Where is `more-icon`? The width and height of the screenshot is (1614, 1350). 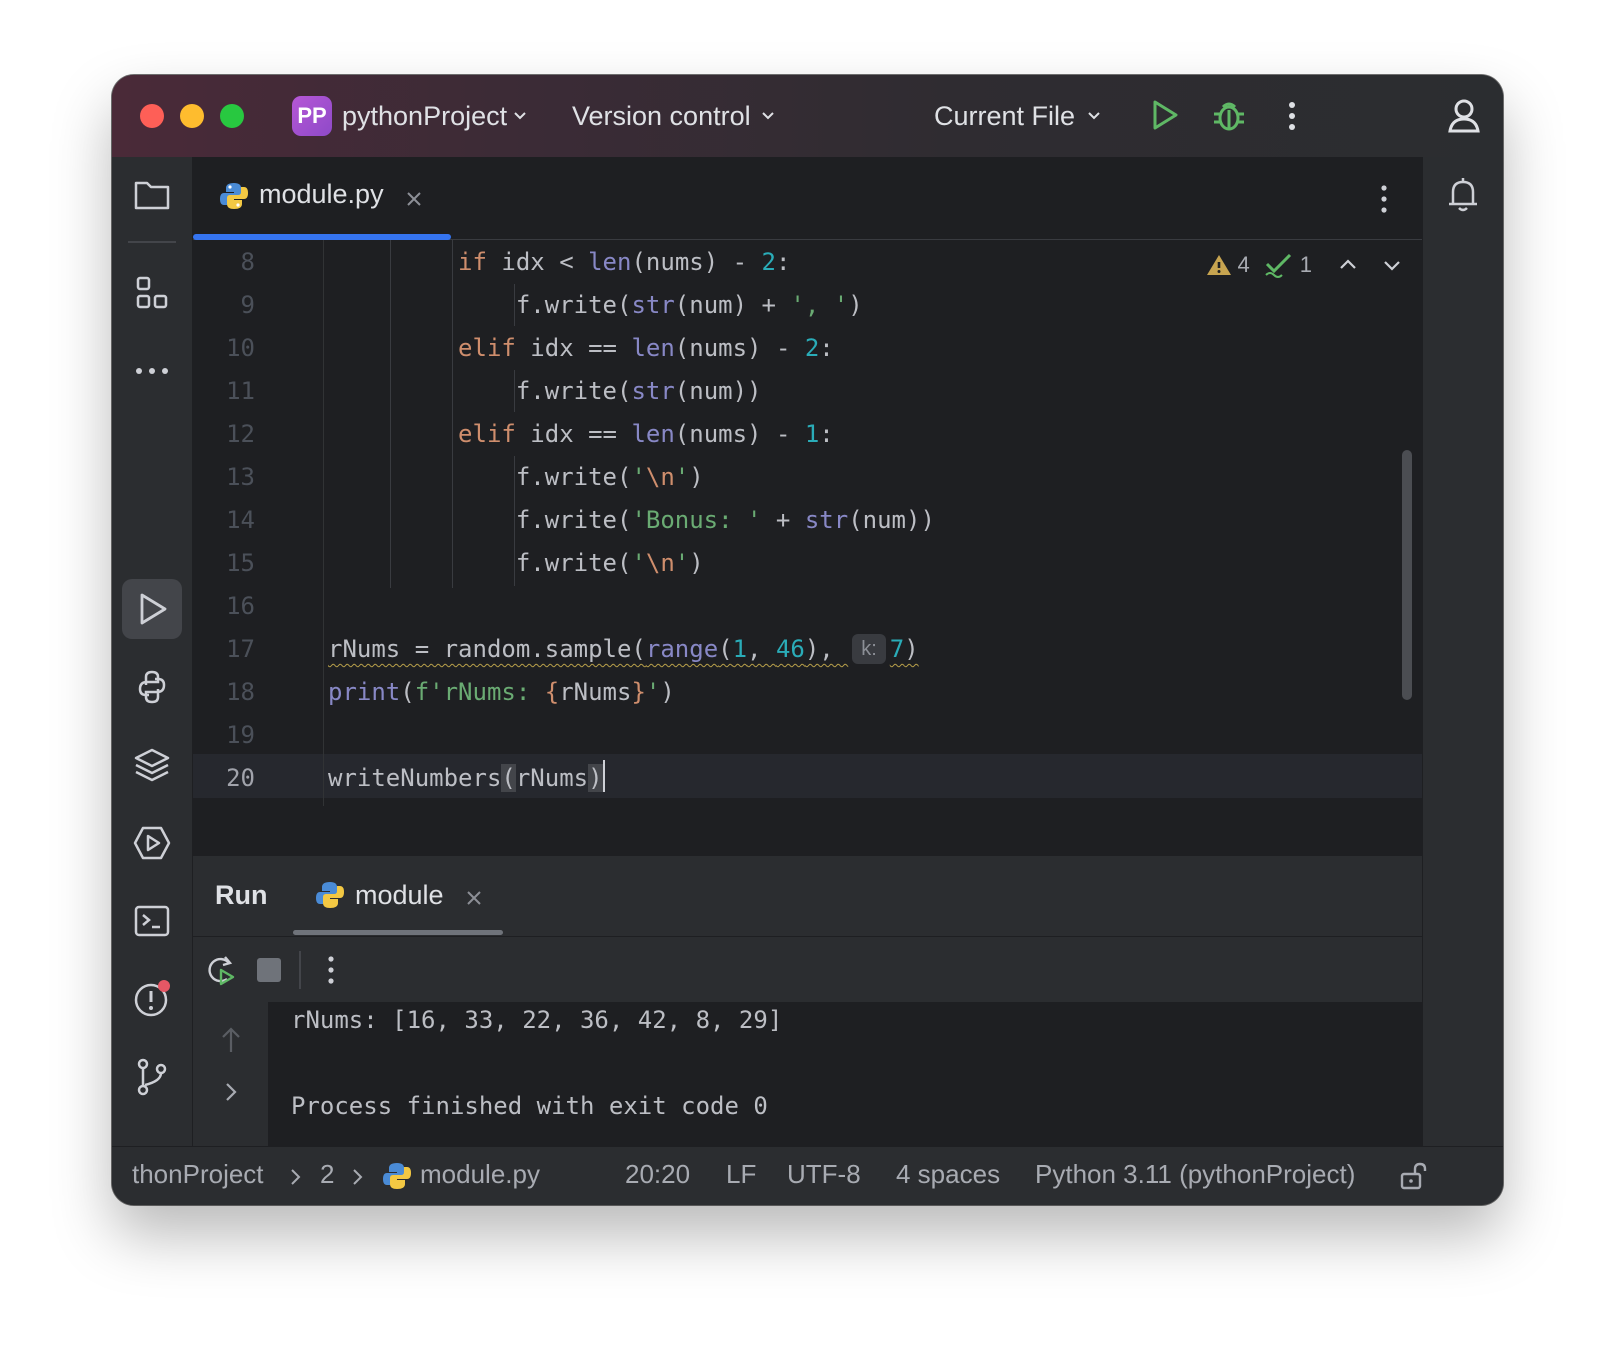 more-icon is located at coordinates (152, 371).